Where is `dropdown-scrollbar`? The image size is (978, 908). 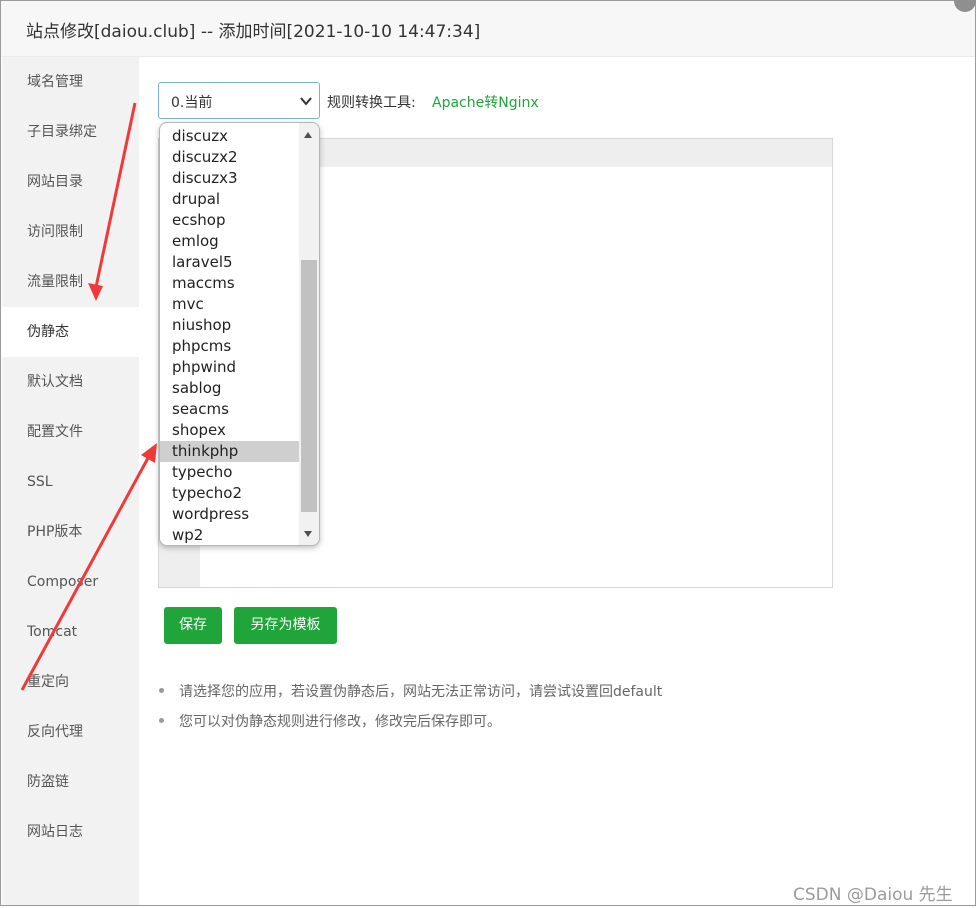
dropdown-scrollbar is located at coordinates (309, 334).